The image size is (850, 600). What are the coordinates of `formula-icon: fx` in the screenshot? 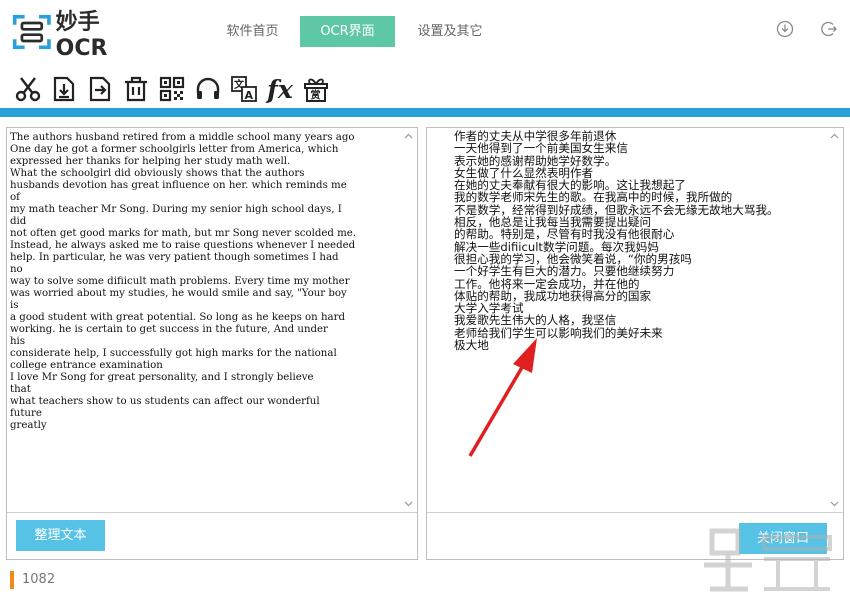 It's located at (280, 89).